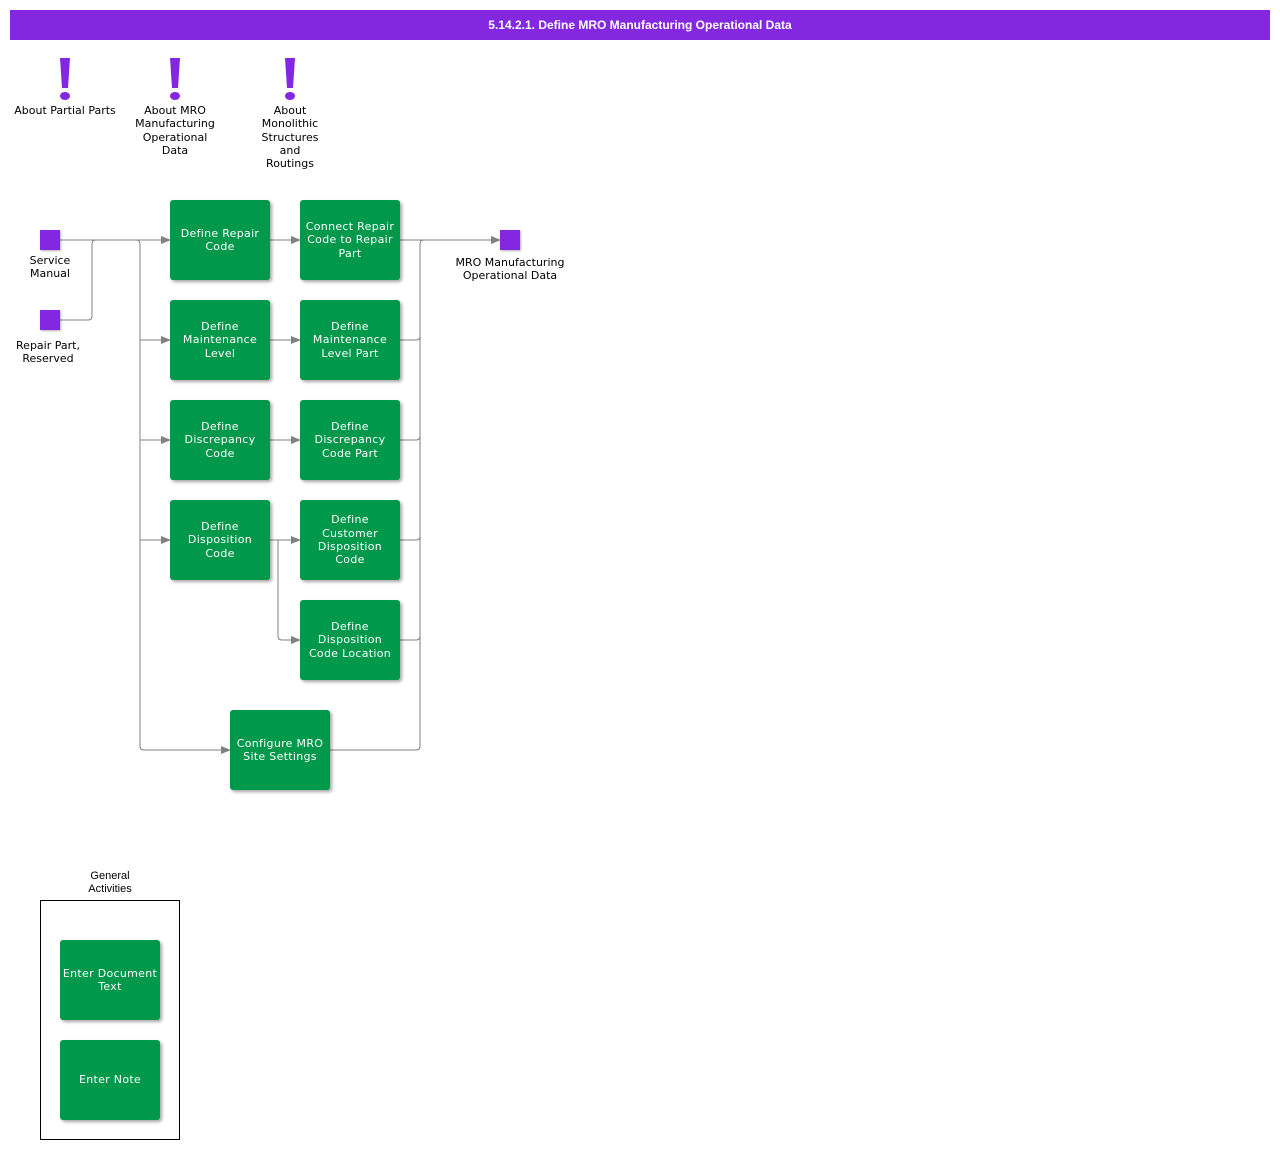  What do you see at coordinates (50, 320) in the screenshot?
I see `event-repair-part-reserved` at bounding box center [50, 320].